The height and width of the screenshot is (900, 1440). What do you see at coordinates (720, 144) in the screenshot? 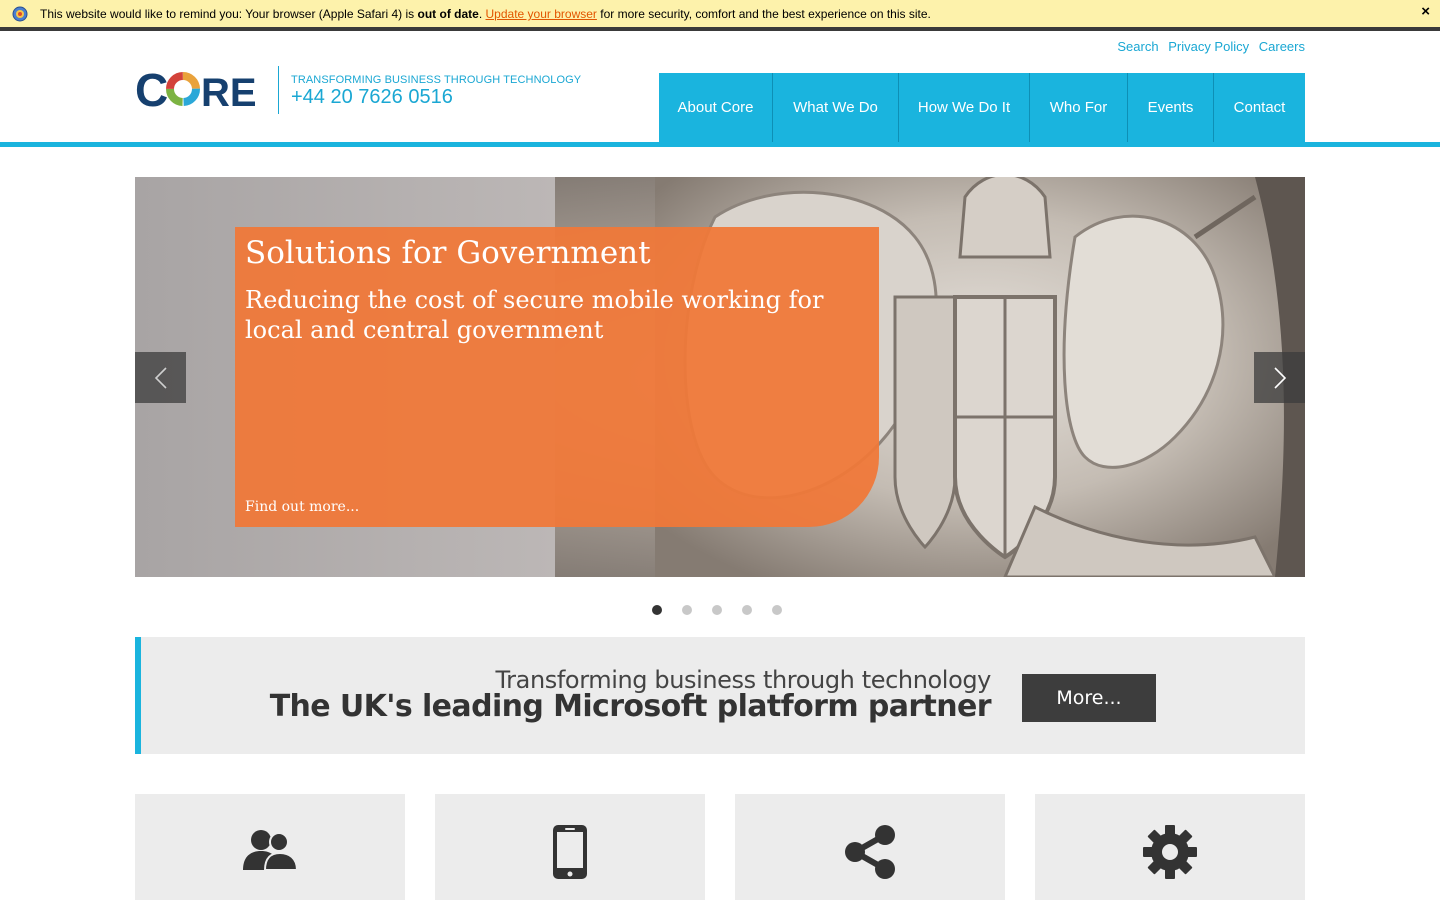
I see `header-rule` at bounding box center [720, 144].